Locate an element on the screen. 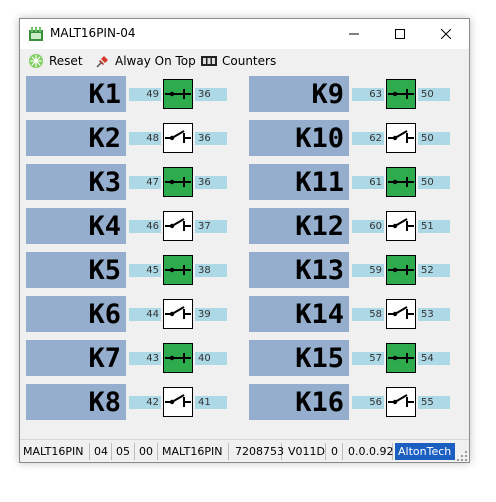  relay-switch-k14 is located at coordinates (401, 314).